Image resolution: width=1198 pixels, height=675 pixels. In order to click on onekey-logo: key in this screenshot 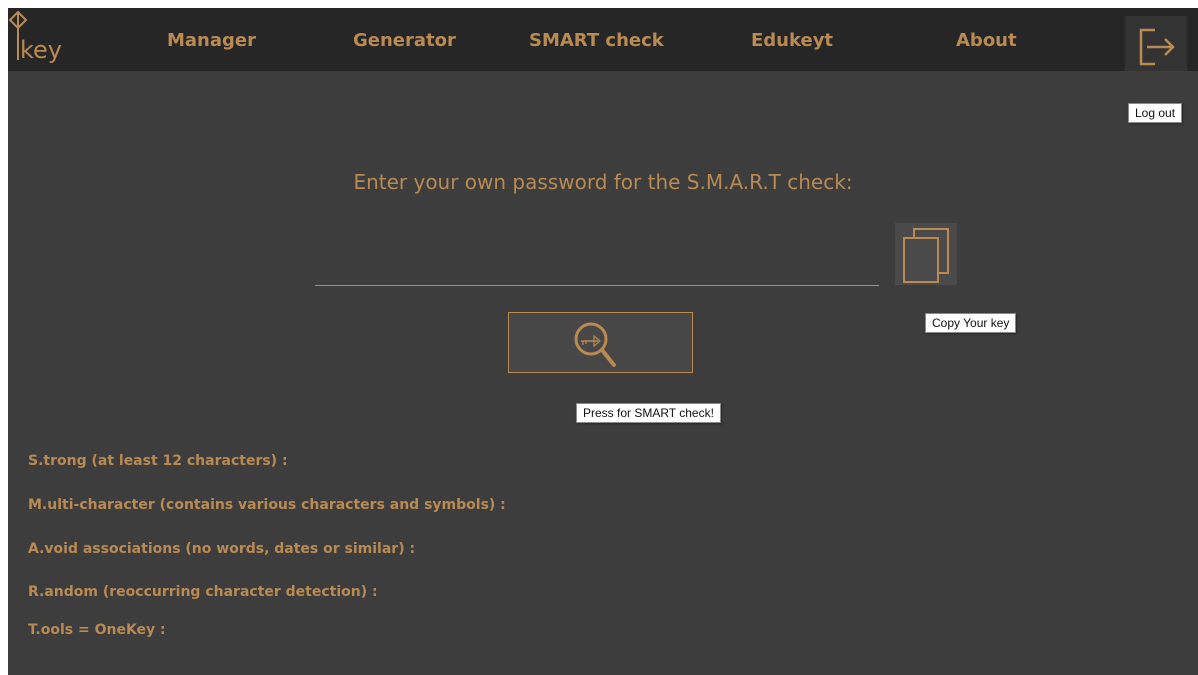, I will do `click(48, 39)`.